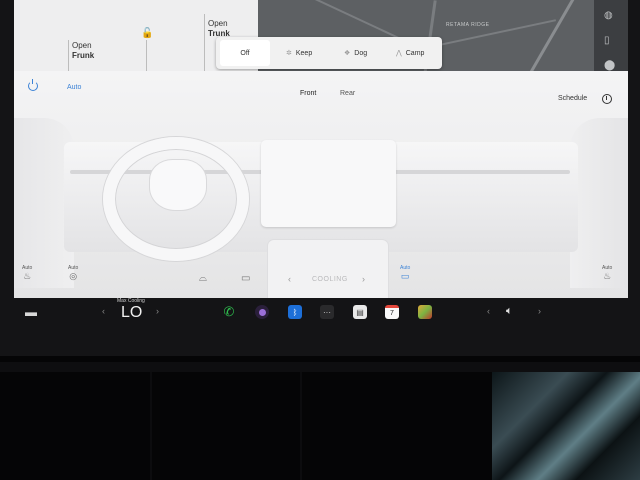 This screenshot has width=640, height=480. What do you see at coordinates (609, 65) in the screenshot?
I see `location-pin-icon: ⬤` at bounding box center [609, 65].